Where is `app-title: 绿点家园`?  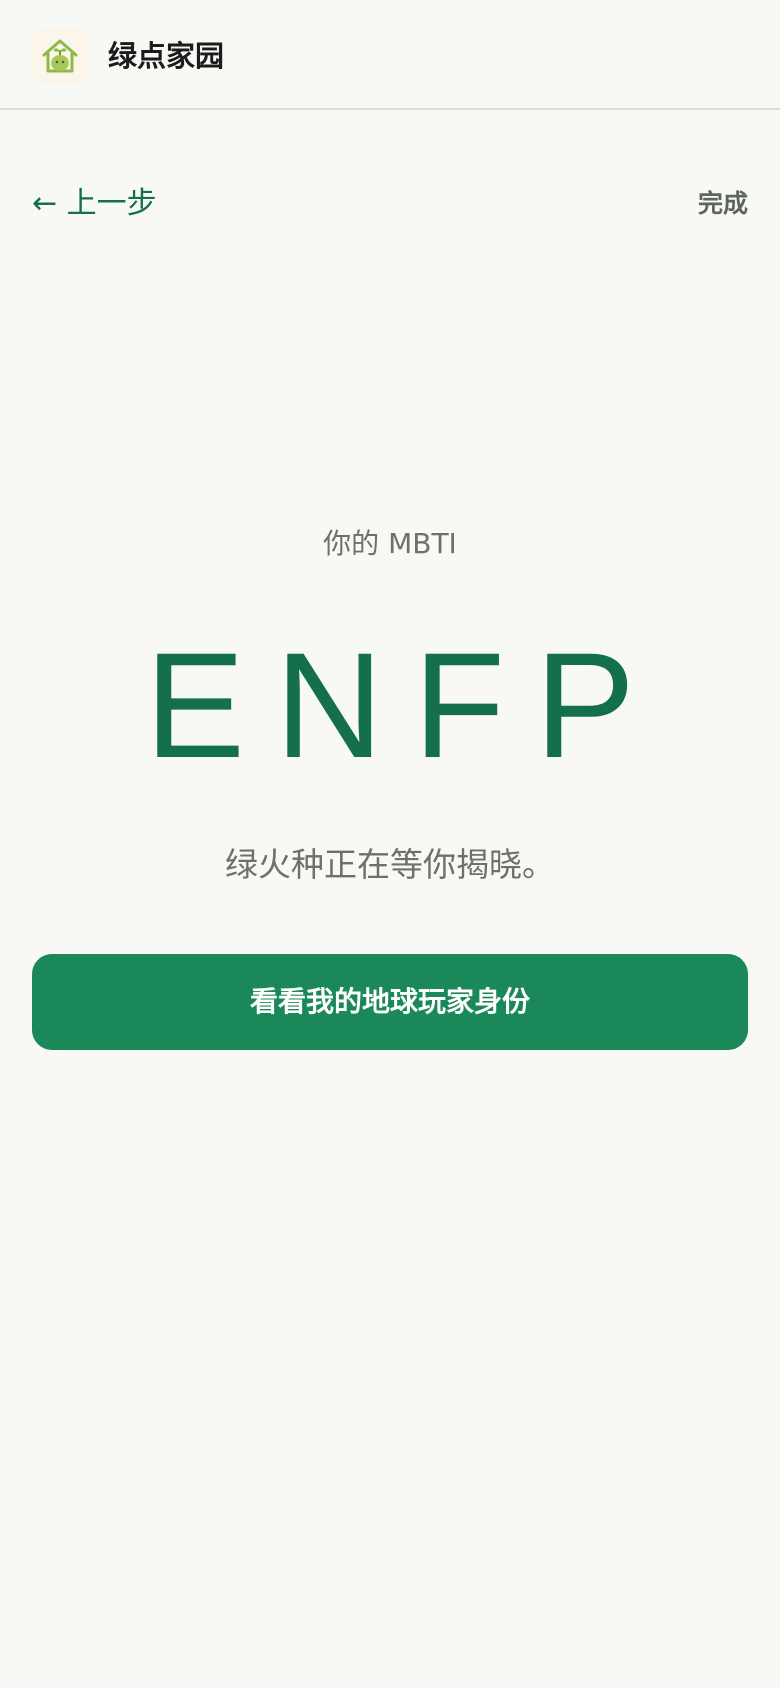 app-title: 绿点家园 is located at coordinates (166, 56).